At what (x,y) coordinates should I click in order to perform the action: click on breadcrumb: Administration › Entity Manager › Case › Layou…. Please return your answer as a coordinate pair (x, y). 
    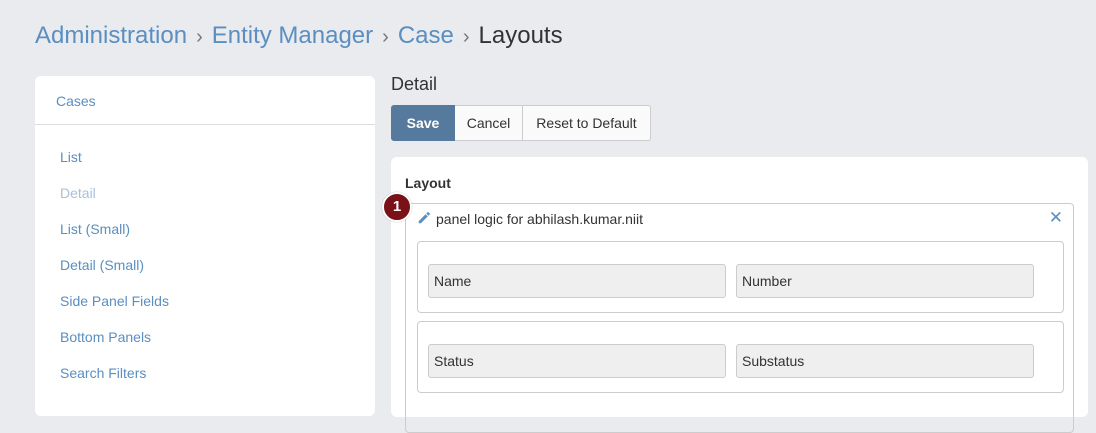
    Looking at the image, I should click on (299, 36).